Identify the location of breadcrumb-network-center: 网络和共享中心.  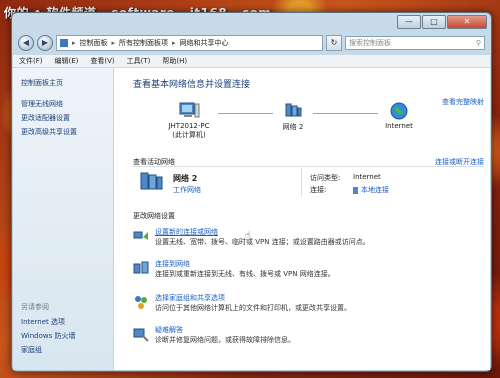
(204, 43).